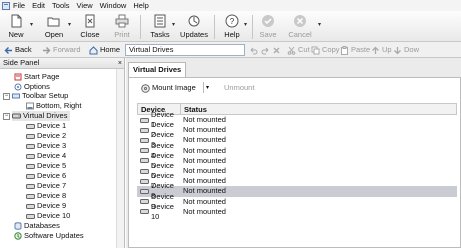 Image resolution: width=461 pixels, height=248 pixels. I want to click on help-button: ? Help, so click(232, 27).